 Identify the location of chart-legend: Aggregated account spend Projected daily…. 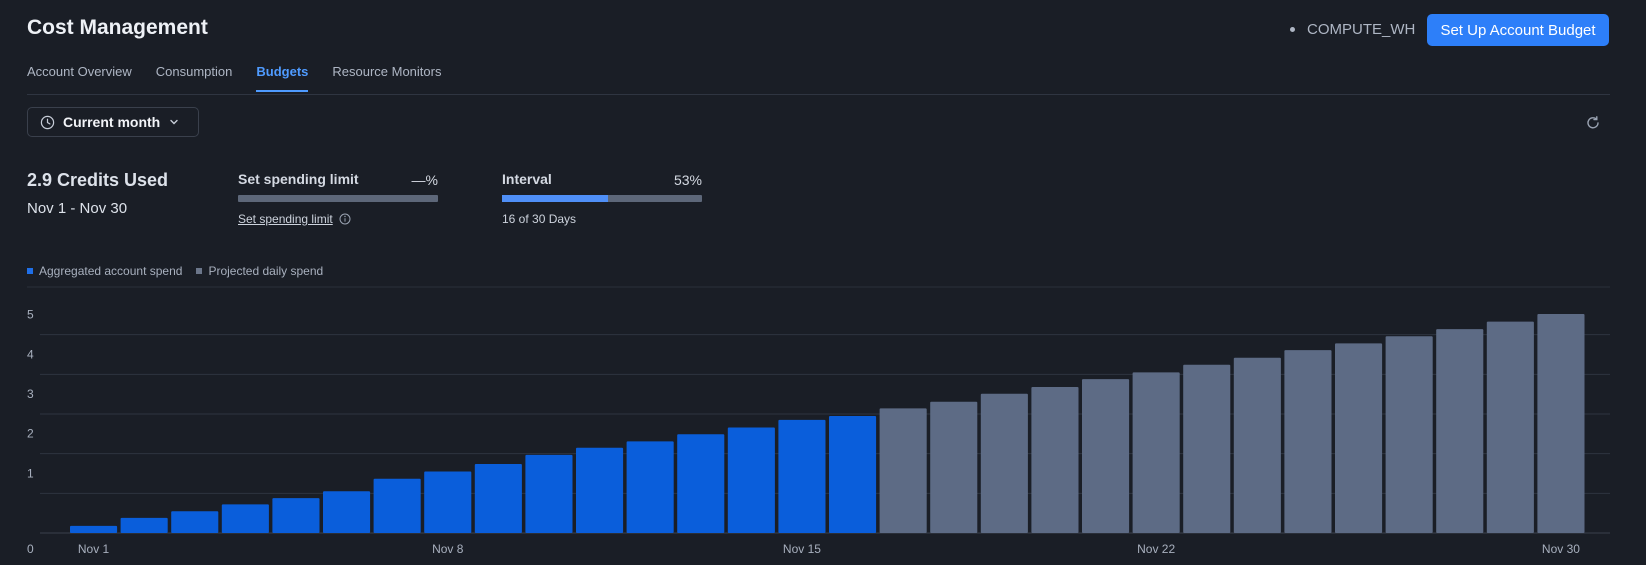
(175, 271).